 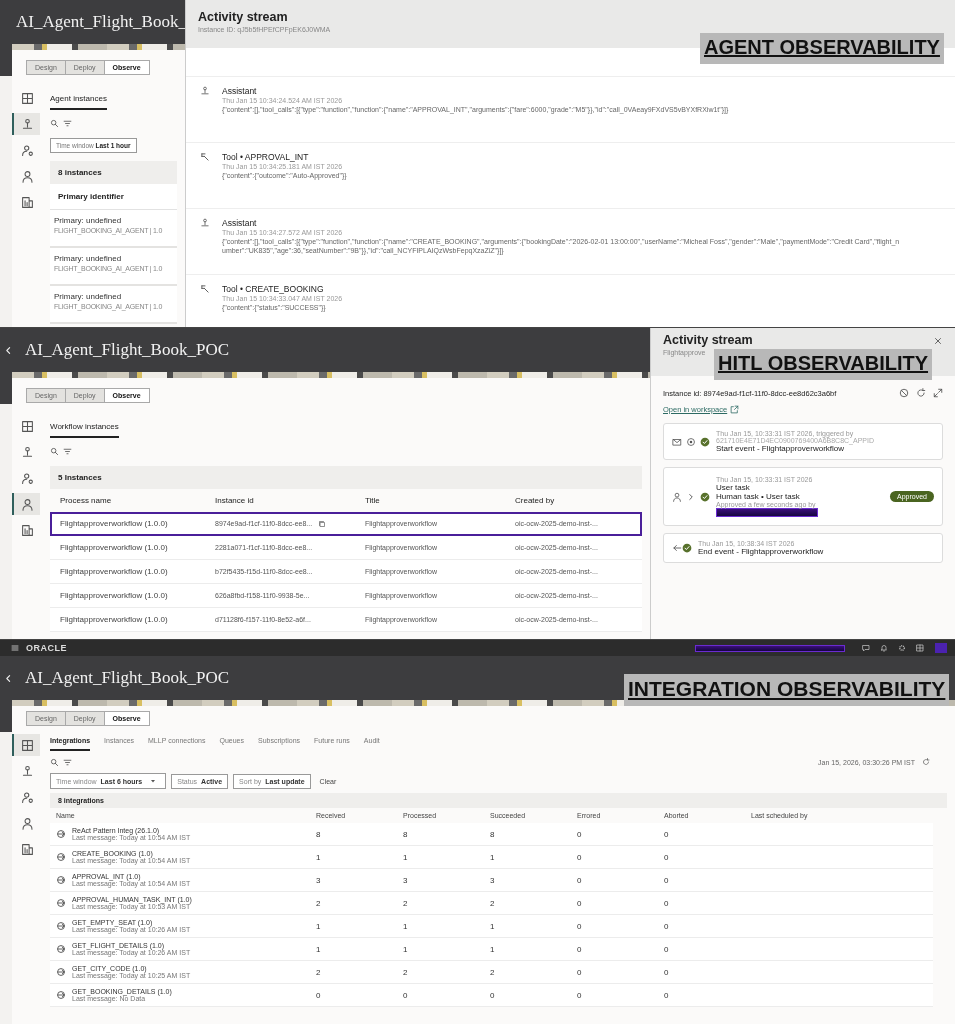 I want to click on primary-label: Primary: undefined, so click(x=88, y=258).